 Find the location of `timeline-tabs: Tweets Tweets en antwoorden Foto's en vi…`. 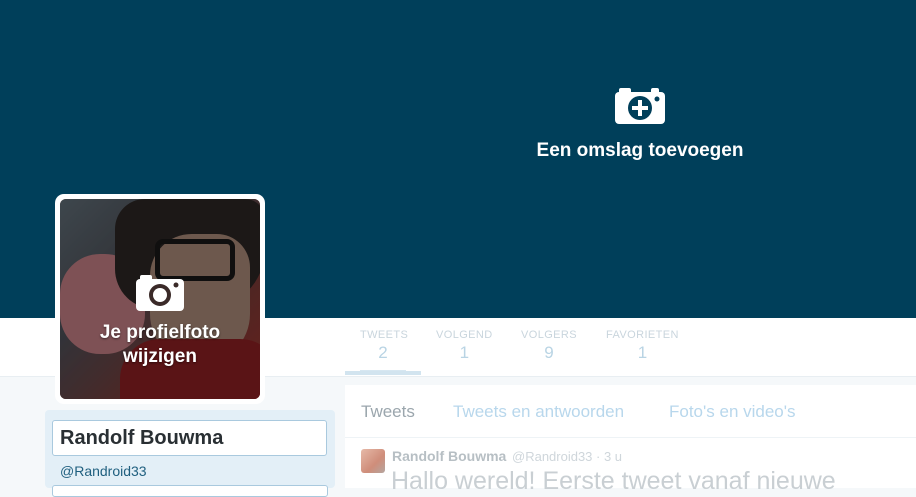

timeline-tabs: Tweets Tweets en antwoorden Foto's en vi… is located at coordinates (630, 411).